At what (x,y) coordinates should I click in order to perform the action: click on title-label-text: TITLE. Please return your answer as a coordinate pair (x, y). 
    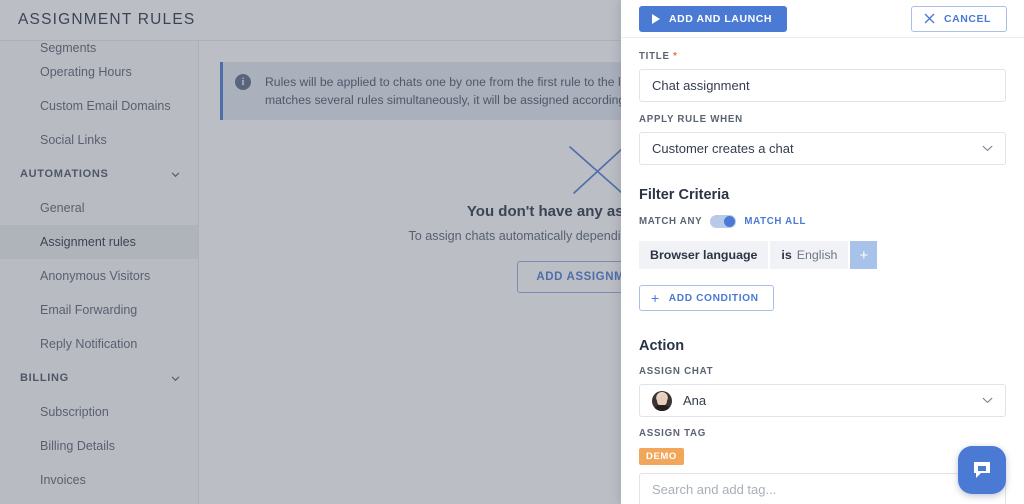
    Looking at the image, I should click on (654, 56).